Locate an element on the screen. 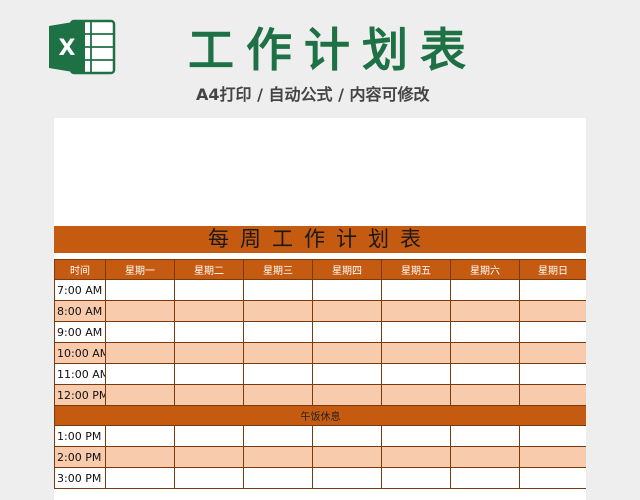  table-row: 10:00 AM is located at coordinates (320, 353).